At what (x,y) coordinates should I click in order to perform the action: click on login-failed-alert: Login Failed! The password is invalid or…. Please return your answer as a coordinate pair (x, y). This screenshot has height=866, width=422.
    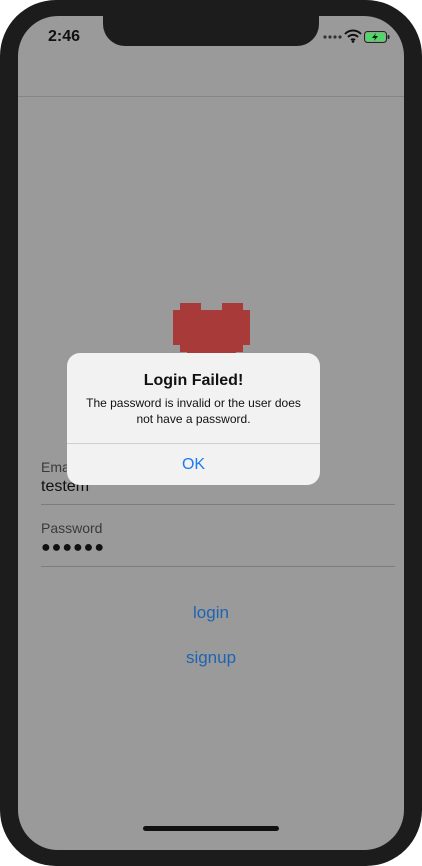
    Looking at the image, I should click on (193, 419).